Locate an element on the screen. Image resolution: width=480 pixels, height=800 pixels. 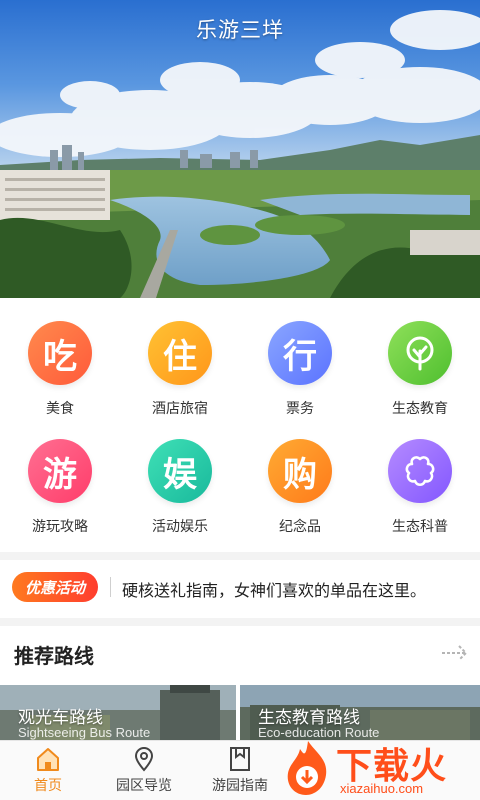
grid-item-label: 纪念品 is located at coordinates (300, 526).